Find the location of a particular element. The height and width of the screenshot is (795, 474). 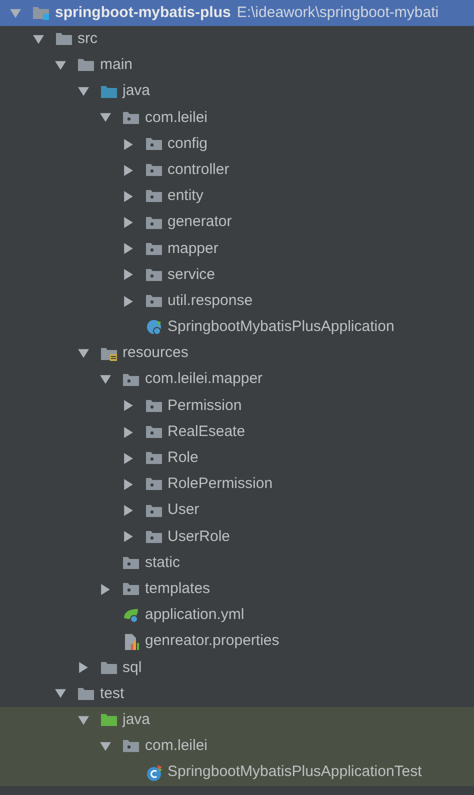

node-label: User is located at coordinates (184, 510).